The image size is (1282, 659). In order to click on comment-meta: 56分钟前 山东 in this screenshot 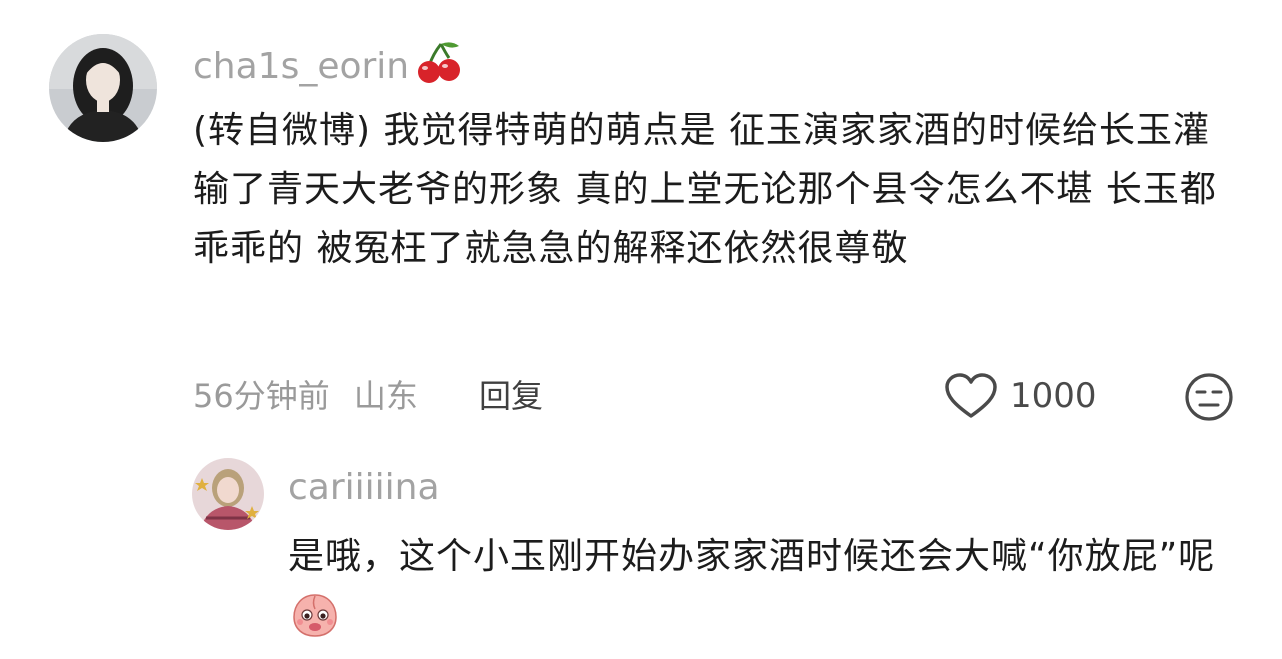, I will do `click(305, 396)`.